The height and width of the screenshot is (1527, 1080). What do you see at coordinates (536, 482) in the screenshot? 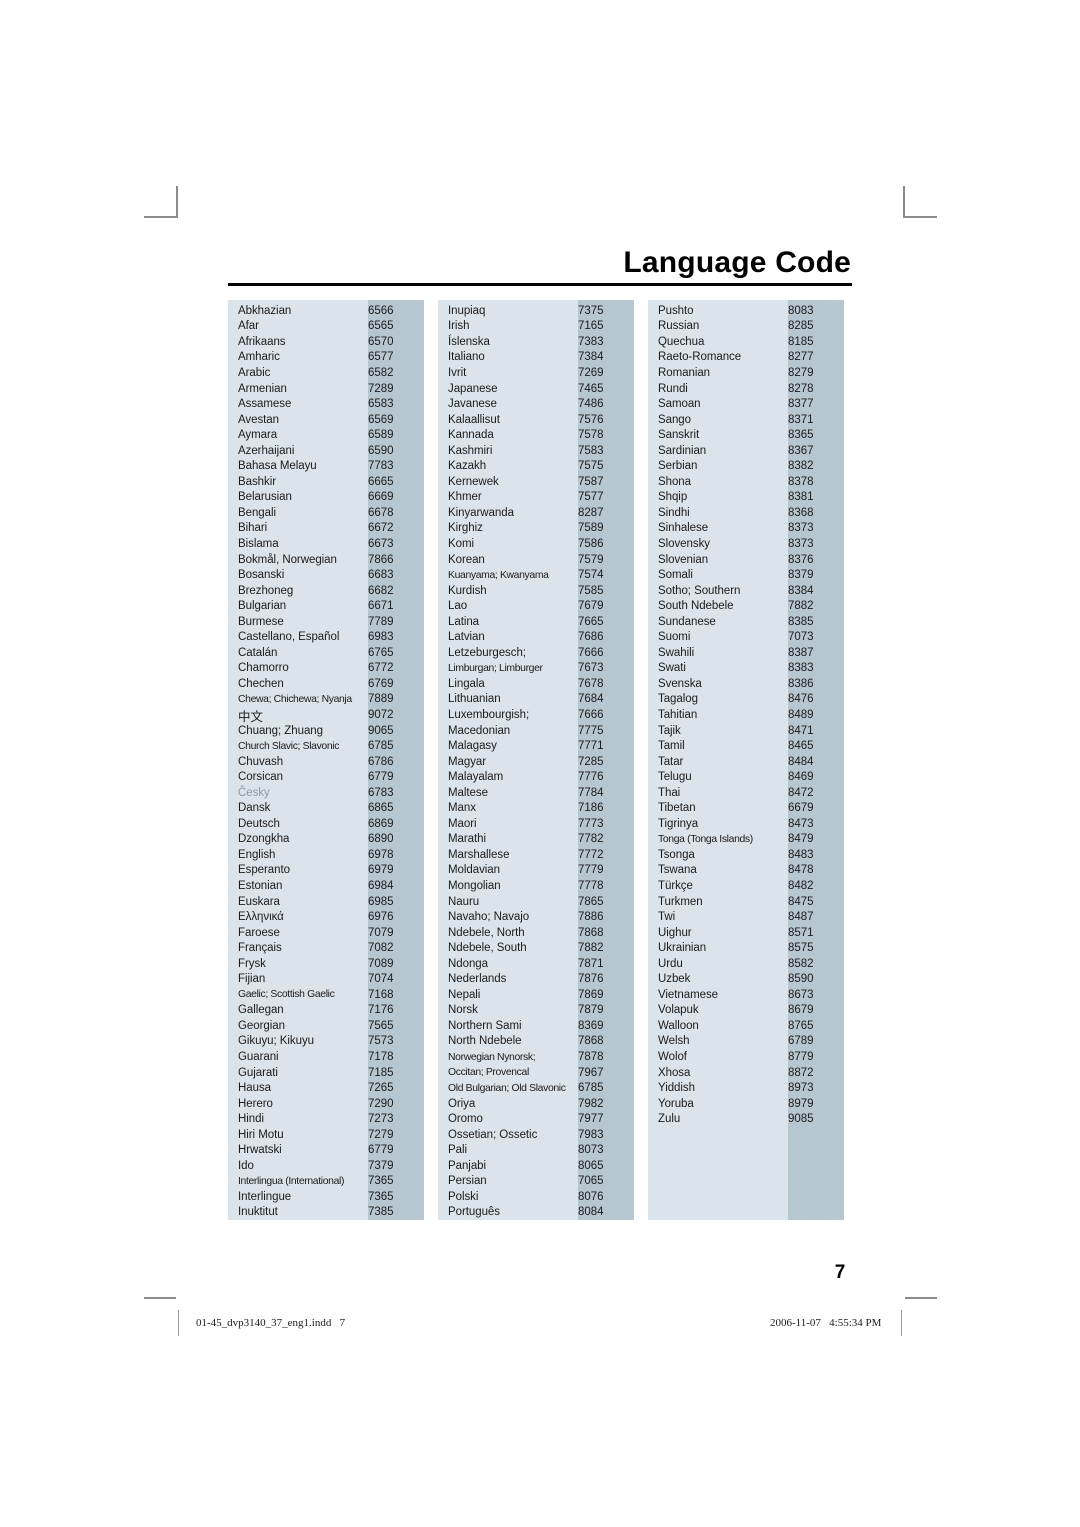
I see `table-row: Kernewek 7587` at bounding box center [536, 482].